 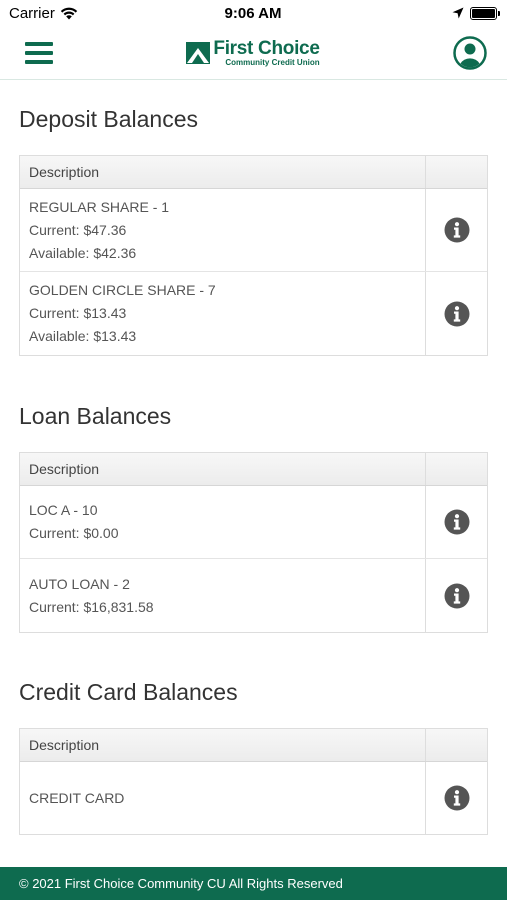 I want to click on loan-balances-title: Loan Balances, so click(x=95, y=416).